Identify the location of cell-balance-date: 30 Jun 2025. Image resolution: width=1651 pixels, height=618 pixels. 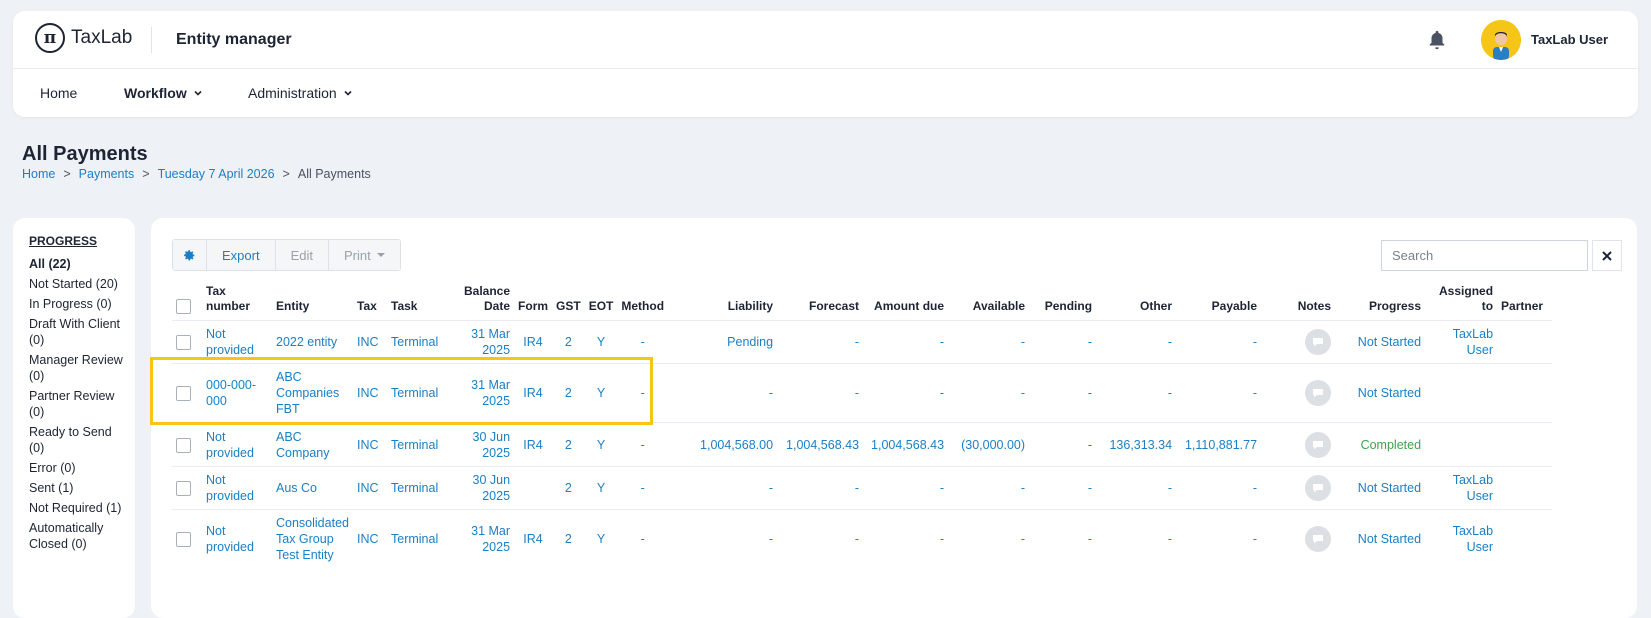
(487, 444).